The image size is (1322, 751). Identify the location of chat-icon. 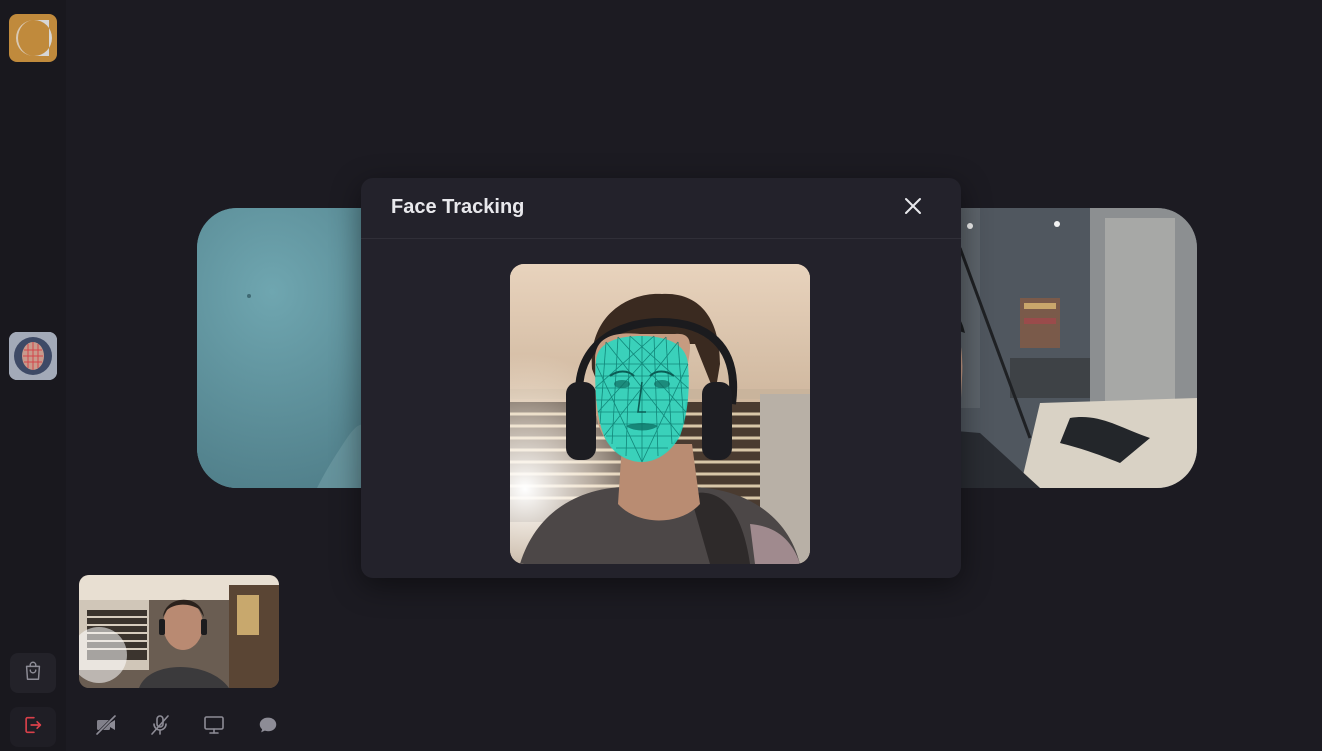
(268, 727).